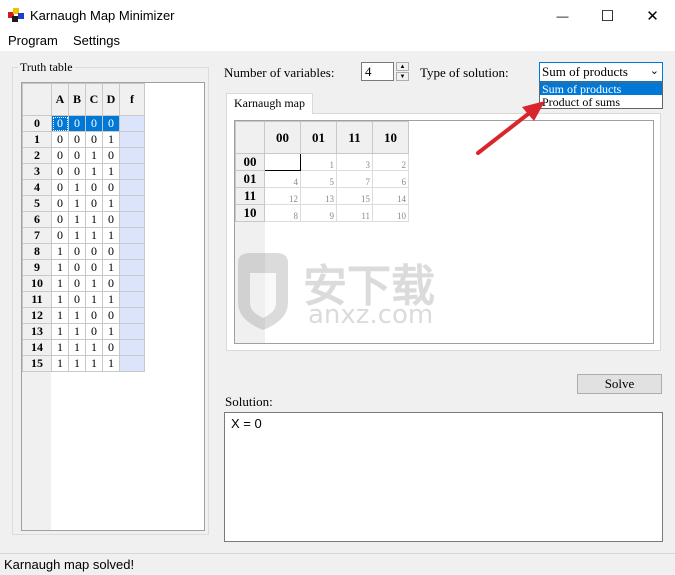  What do you see at coordinates (37, 235) in the screenshot?
I see `row-index: 7` at bounding box center [37, 235].